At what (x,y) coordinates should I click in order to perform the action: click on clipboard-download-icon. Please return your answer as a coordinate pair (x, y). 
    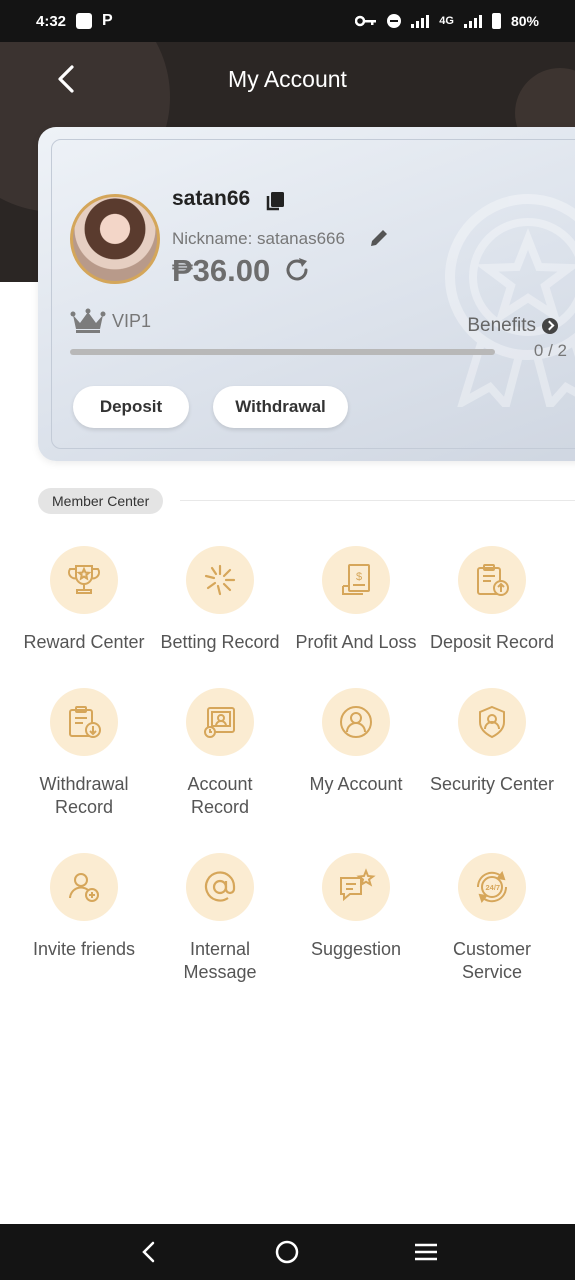
    Looking at the image, I should click on (85, 722).